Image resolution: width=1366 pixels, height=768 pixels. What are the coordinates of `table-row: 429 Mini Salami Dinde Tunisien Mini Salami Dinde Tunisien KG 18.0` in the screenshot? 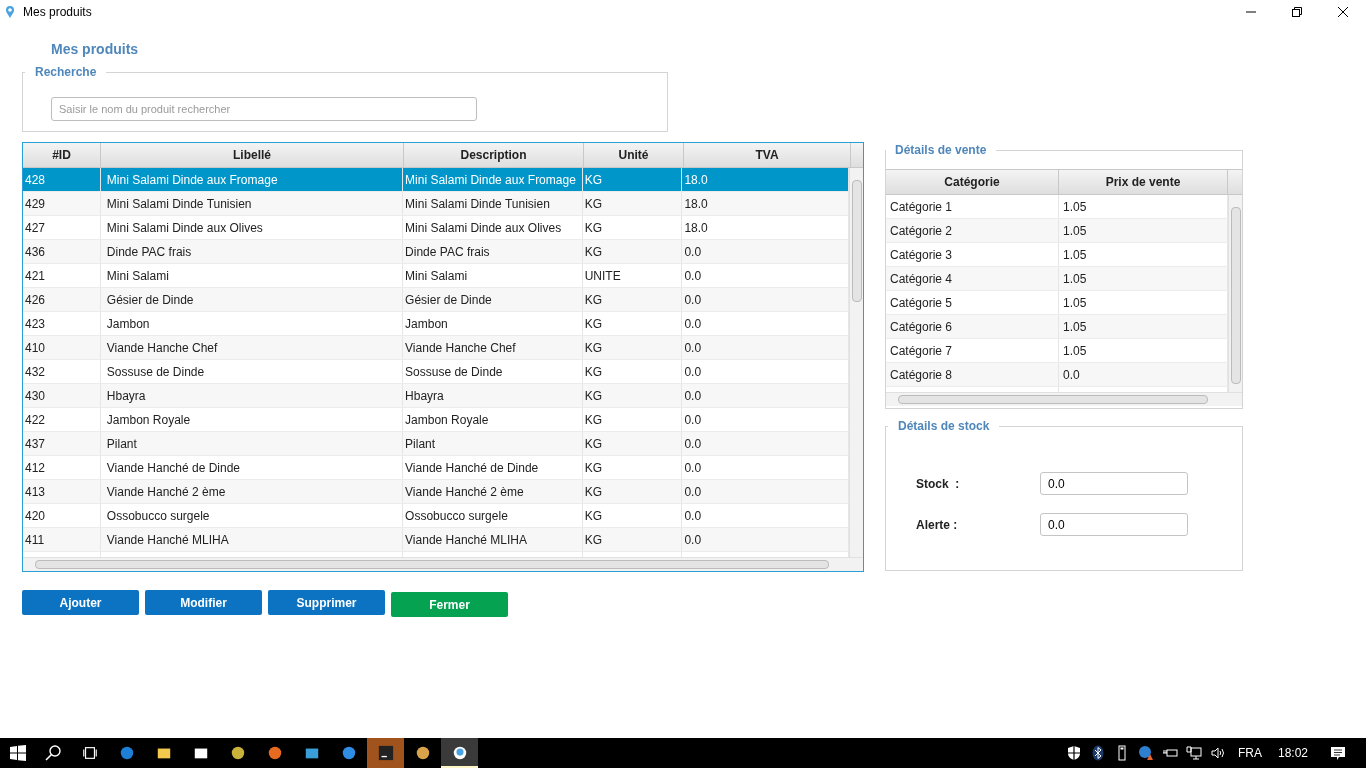 It's located at (436, 204).